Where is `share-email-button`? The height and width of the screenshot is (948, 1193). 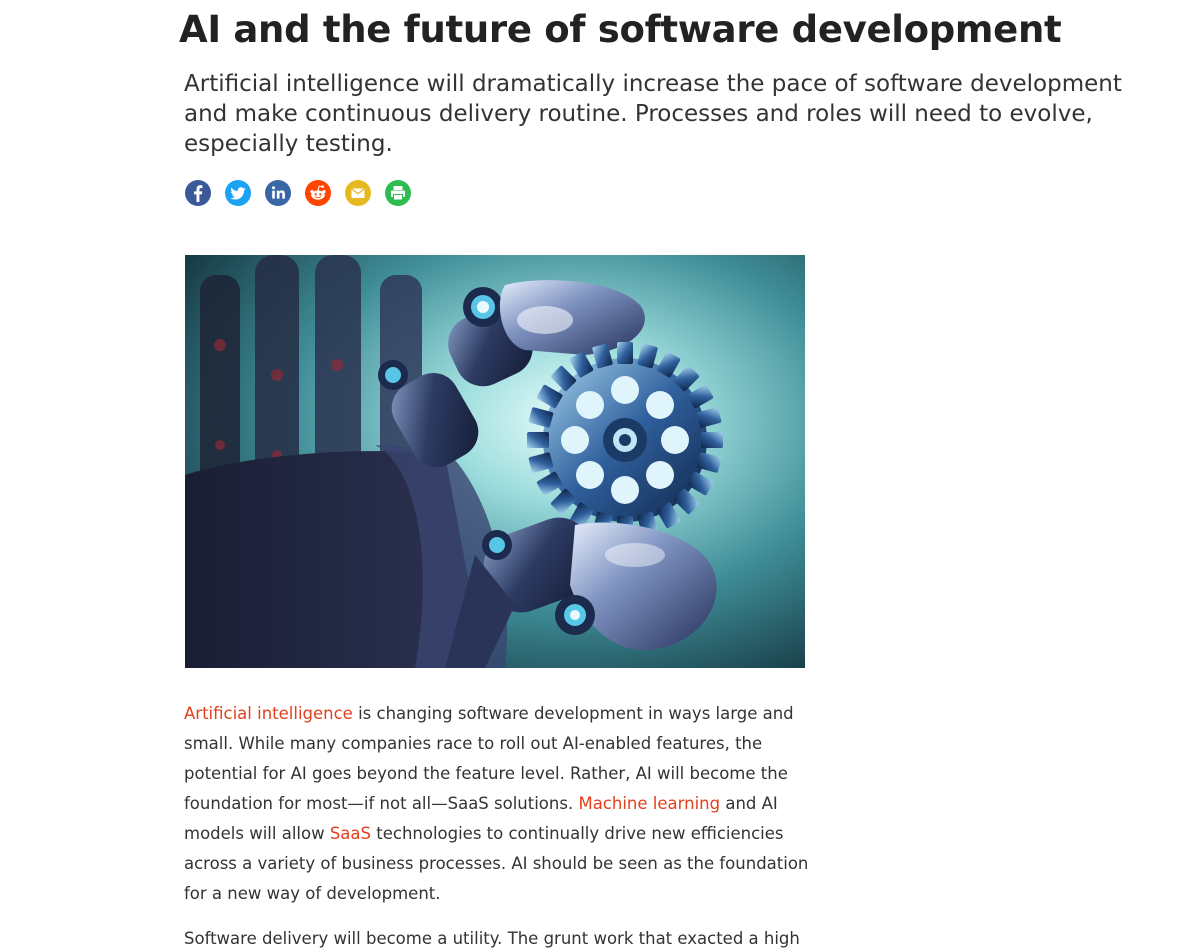 share-email-button is located at coordinates (358, 193).